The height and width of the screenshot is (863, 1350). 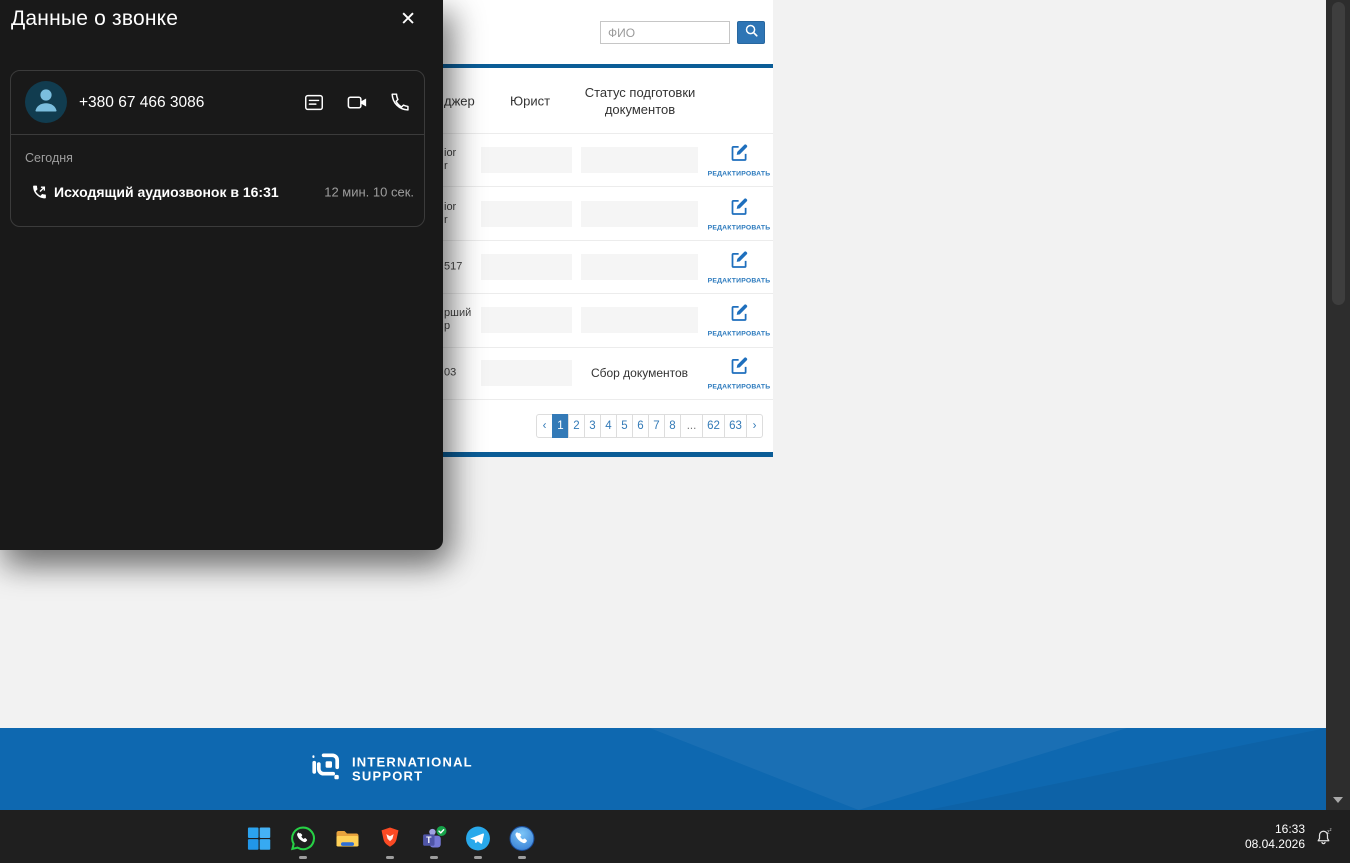 What do you see at coordinates (390, 838) in the screenshot?
I see `brave-icon` at bounding box center [390, 838].